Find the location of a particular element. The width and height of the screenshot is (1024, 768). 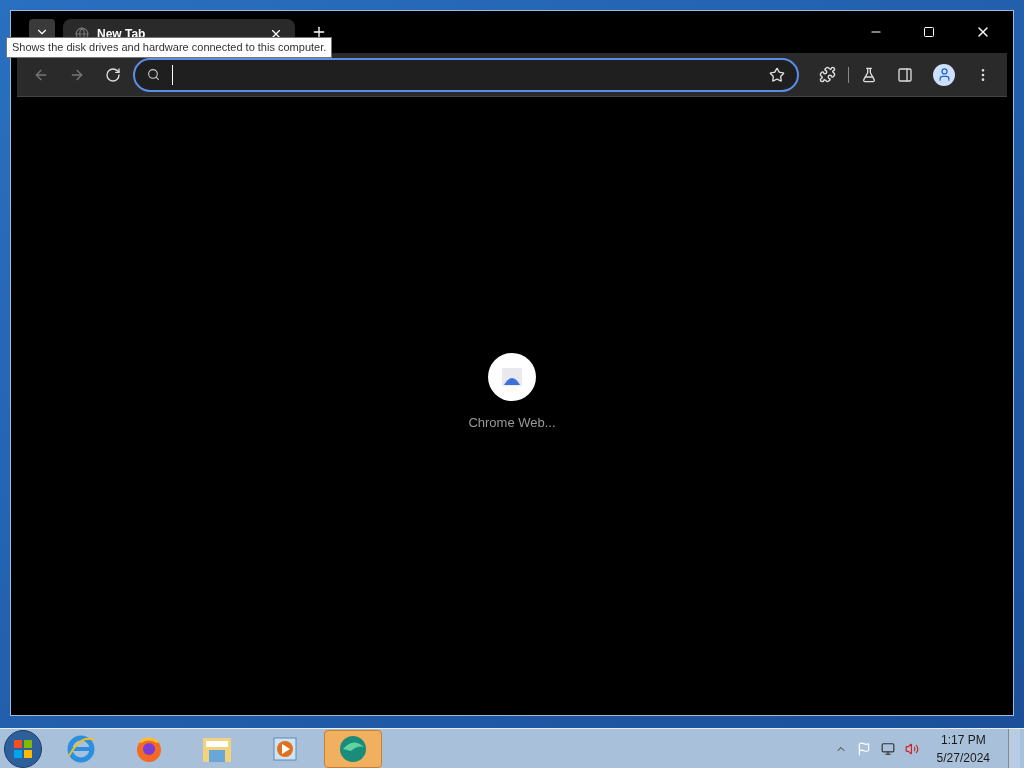

star-icon is located at coordinates (777, 74).